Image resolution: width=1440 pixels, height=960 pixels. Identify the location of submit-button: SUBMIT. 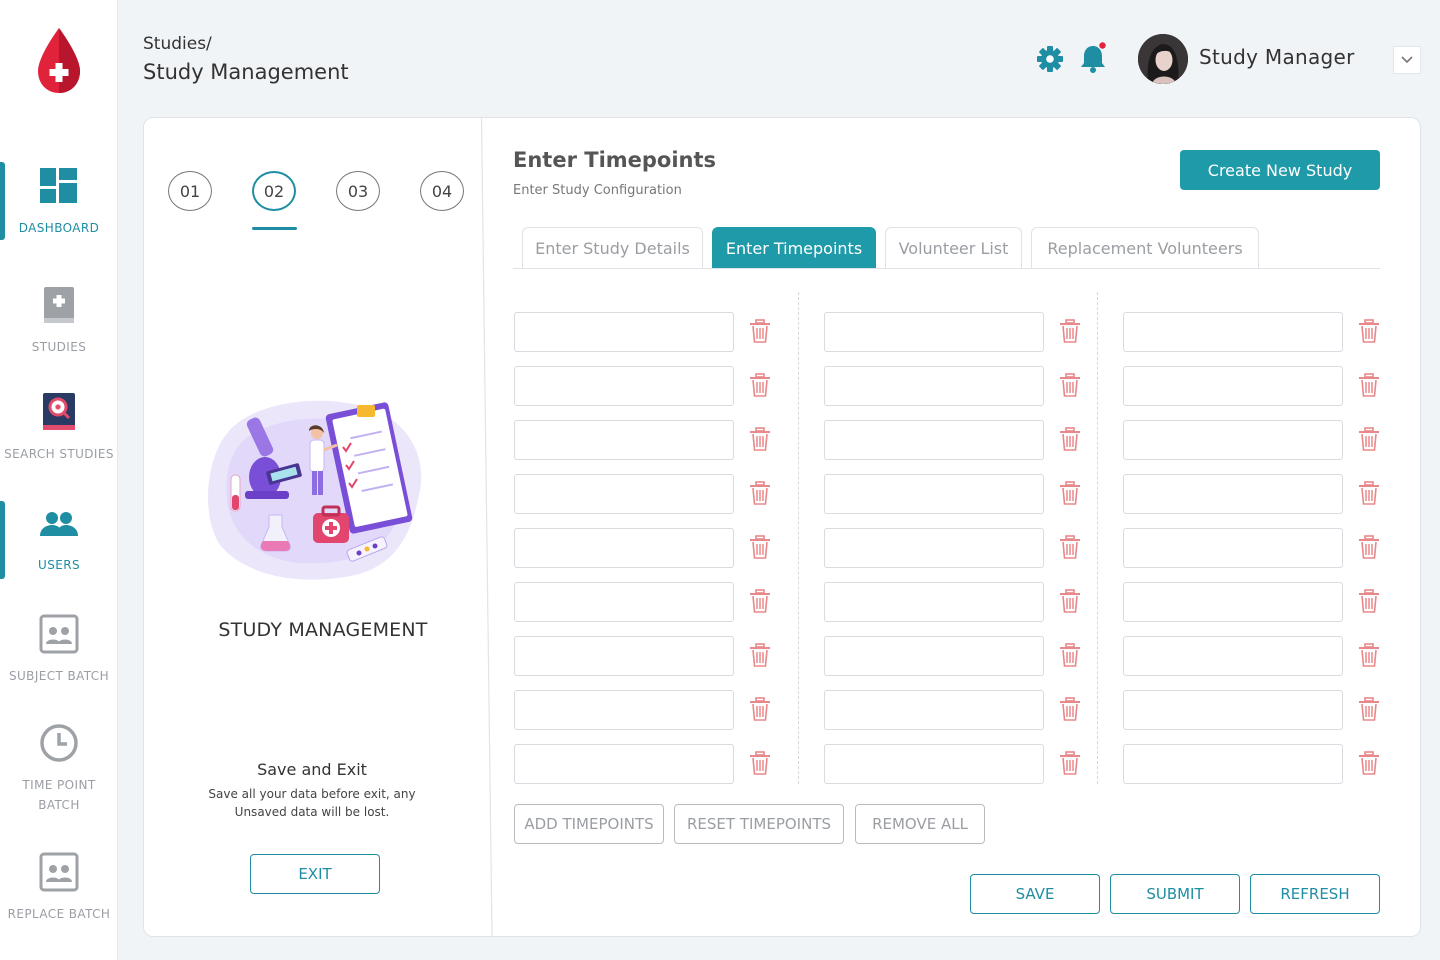
(1175, 894).